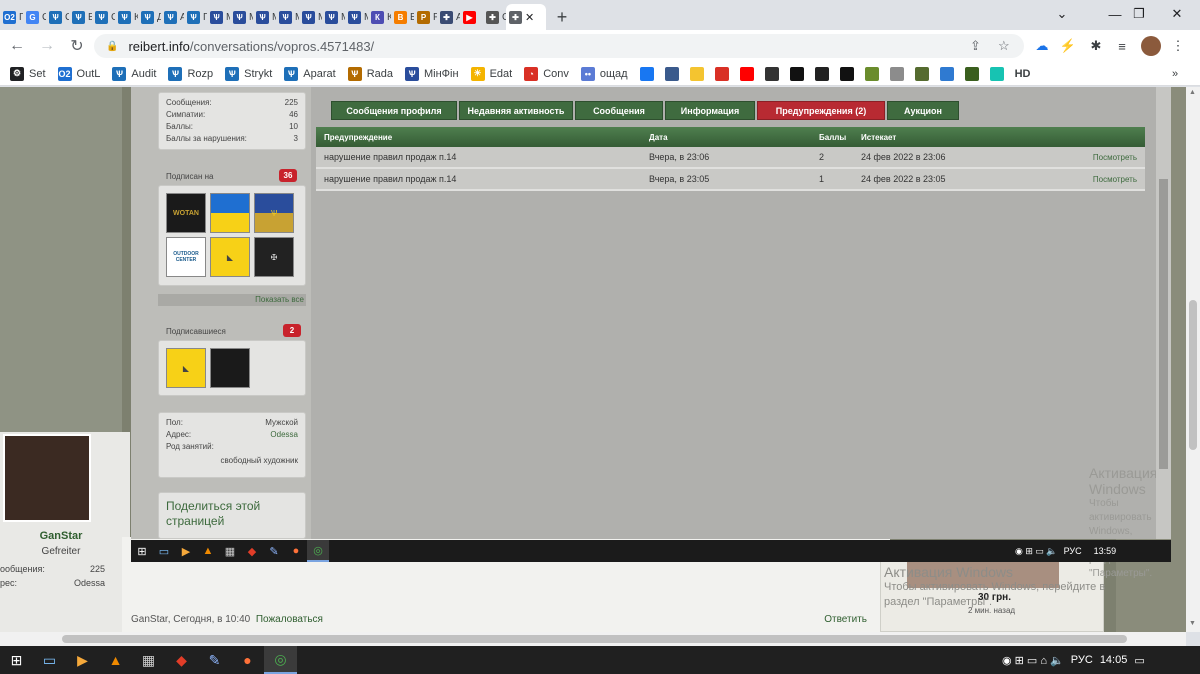 The width and height of the screenshot is (1200, 674). I want to click on browser-tab: КК, so click(379, 17).